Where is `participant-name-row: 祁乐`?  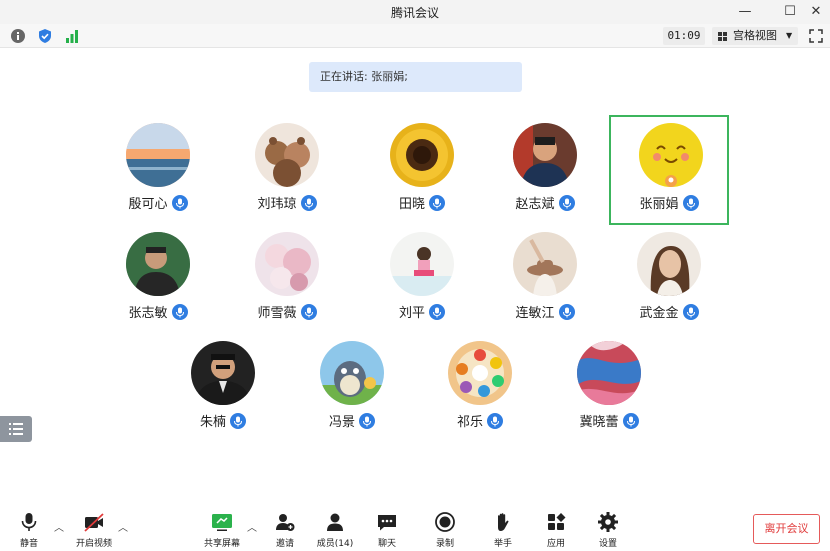
participant-name-row: 祁乐 is located at coordinates (480, 420).